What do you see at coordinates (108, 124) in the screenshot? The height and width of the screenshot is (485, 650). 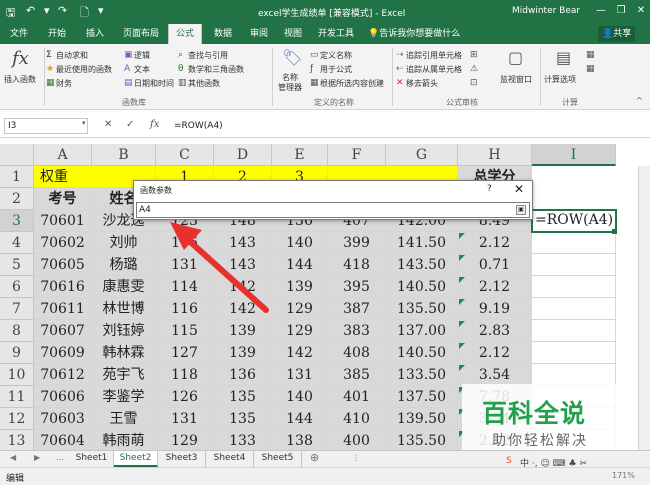 I see `cancel-icon: ✕` at bounding box center [108, 124].